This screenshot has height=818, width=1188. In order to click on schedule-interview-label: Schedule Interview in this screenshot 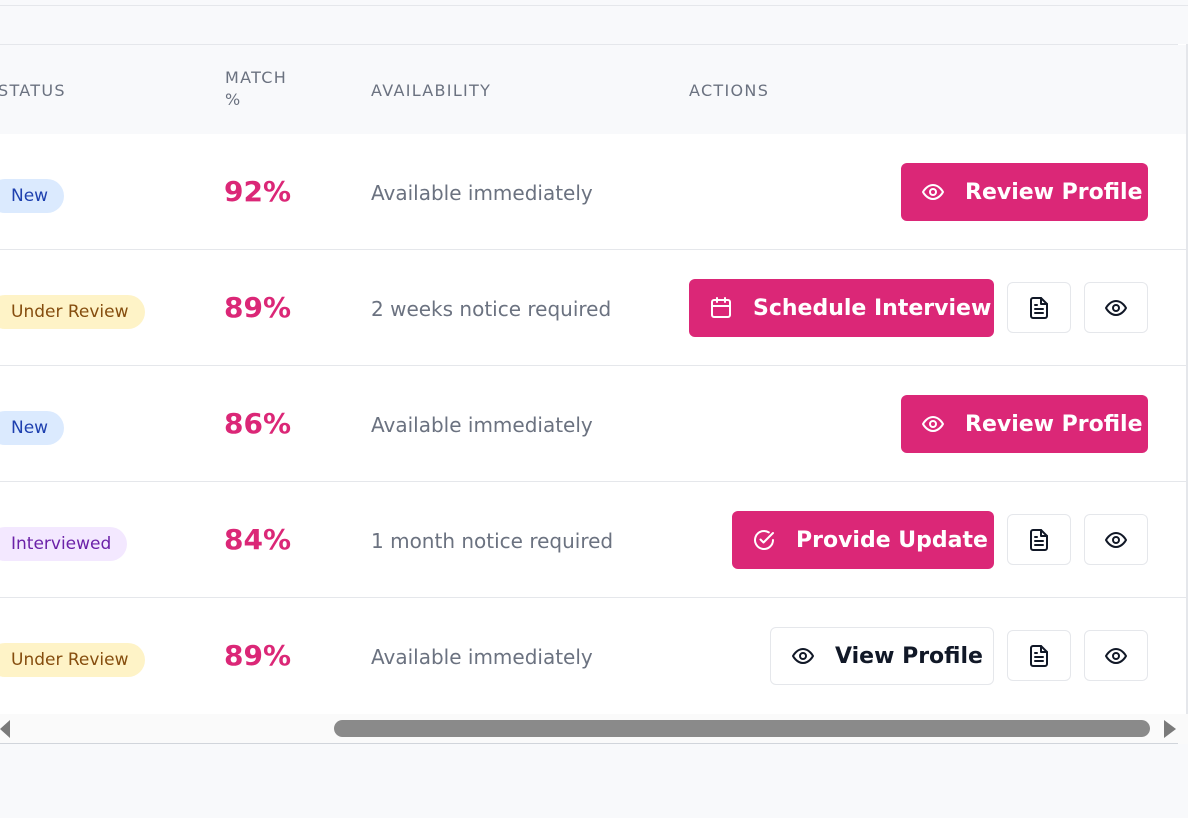, I will do `click(872, 308)`.